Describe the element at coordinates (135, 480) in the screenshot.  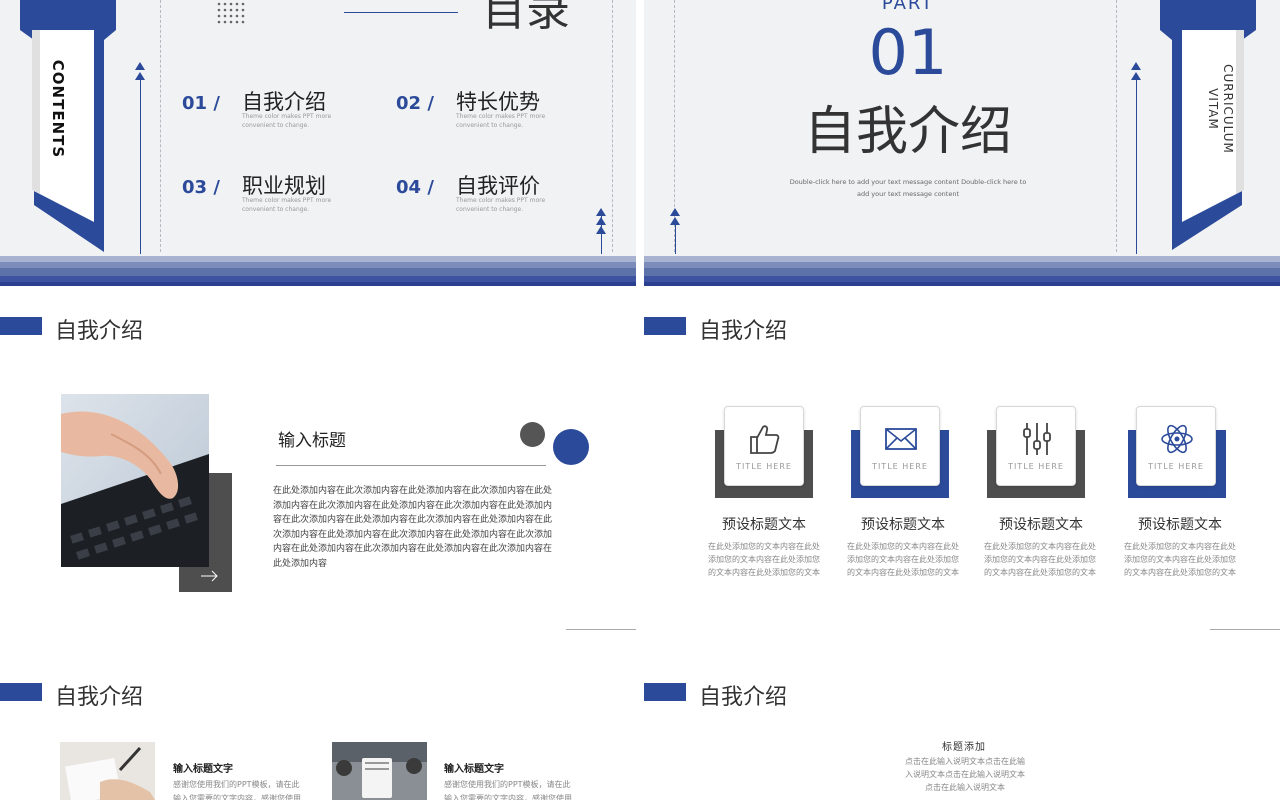
I see `keyboard-photo` at that location.